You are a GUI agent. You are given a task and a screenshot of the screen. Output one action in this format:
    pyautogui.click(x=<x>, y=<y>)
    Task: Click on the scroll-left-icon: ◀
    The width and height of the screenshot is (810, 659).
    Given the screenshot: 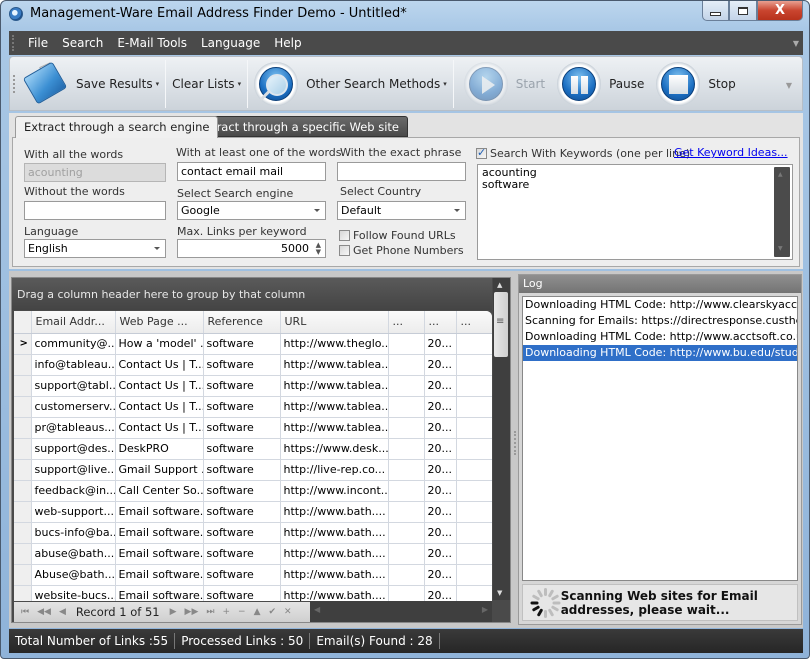 What is the action you would take?
    pyautogui.click(x=317, y=609)
    